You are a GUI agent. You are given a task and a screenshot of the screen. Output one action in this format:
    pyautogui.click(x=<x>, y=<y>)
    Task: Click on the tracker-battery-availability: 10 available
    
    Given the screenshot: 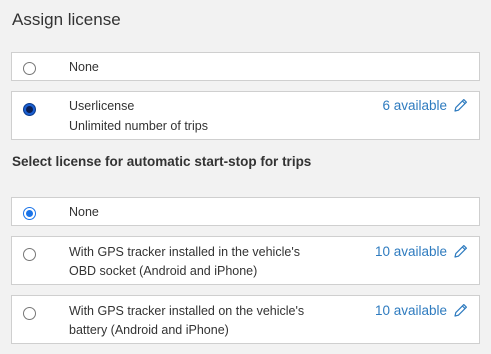 What is the action you would take?
    pyautogui.click(x=422, y=310)
    